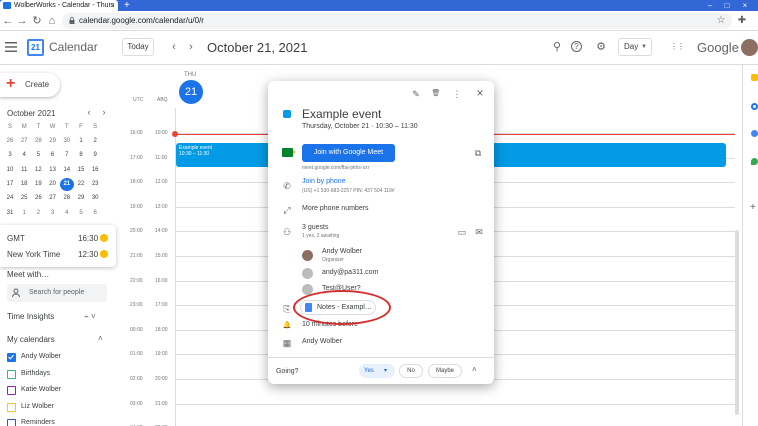 The height and width of the screenshot is (426, 758). I want to click on mini-next-month-icon: ›, so click(104, 112).